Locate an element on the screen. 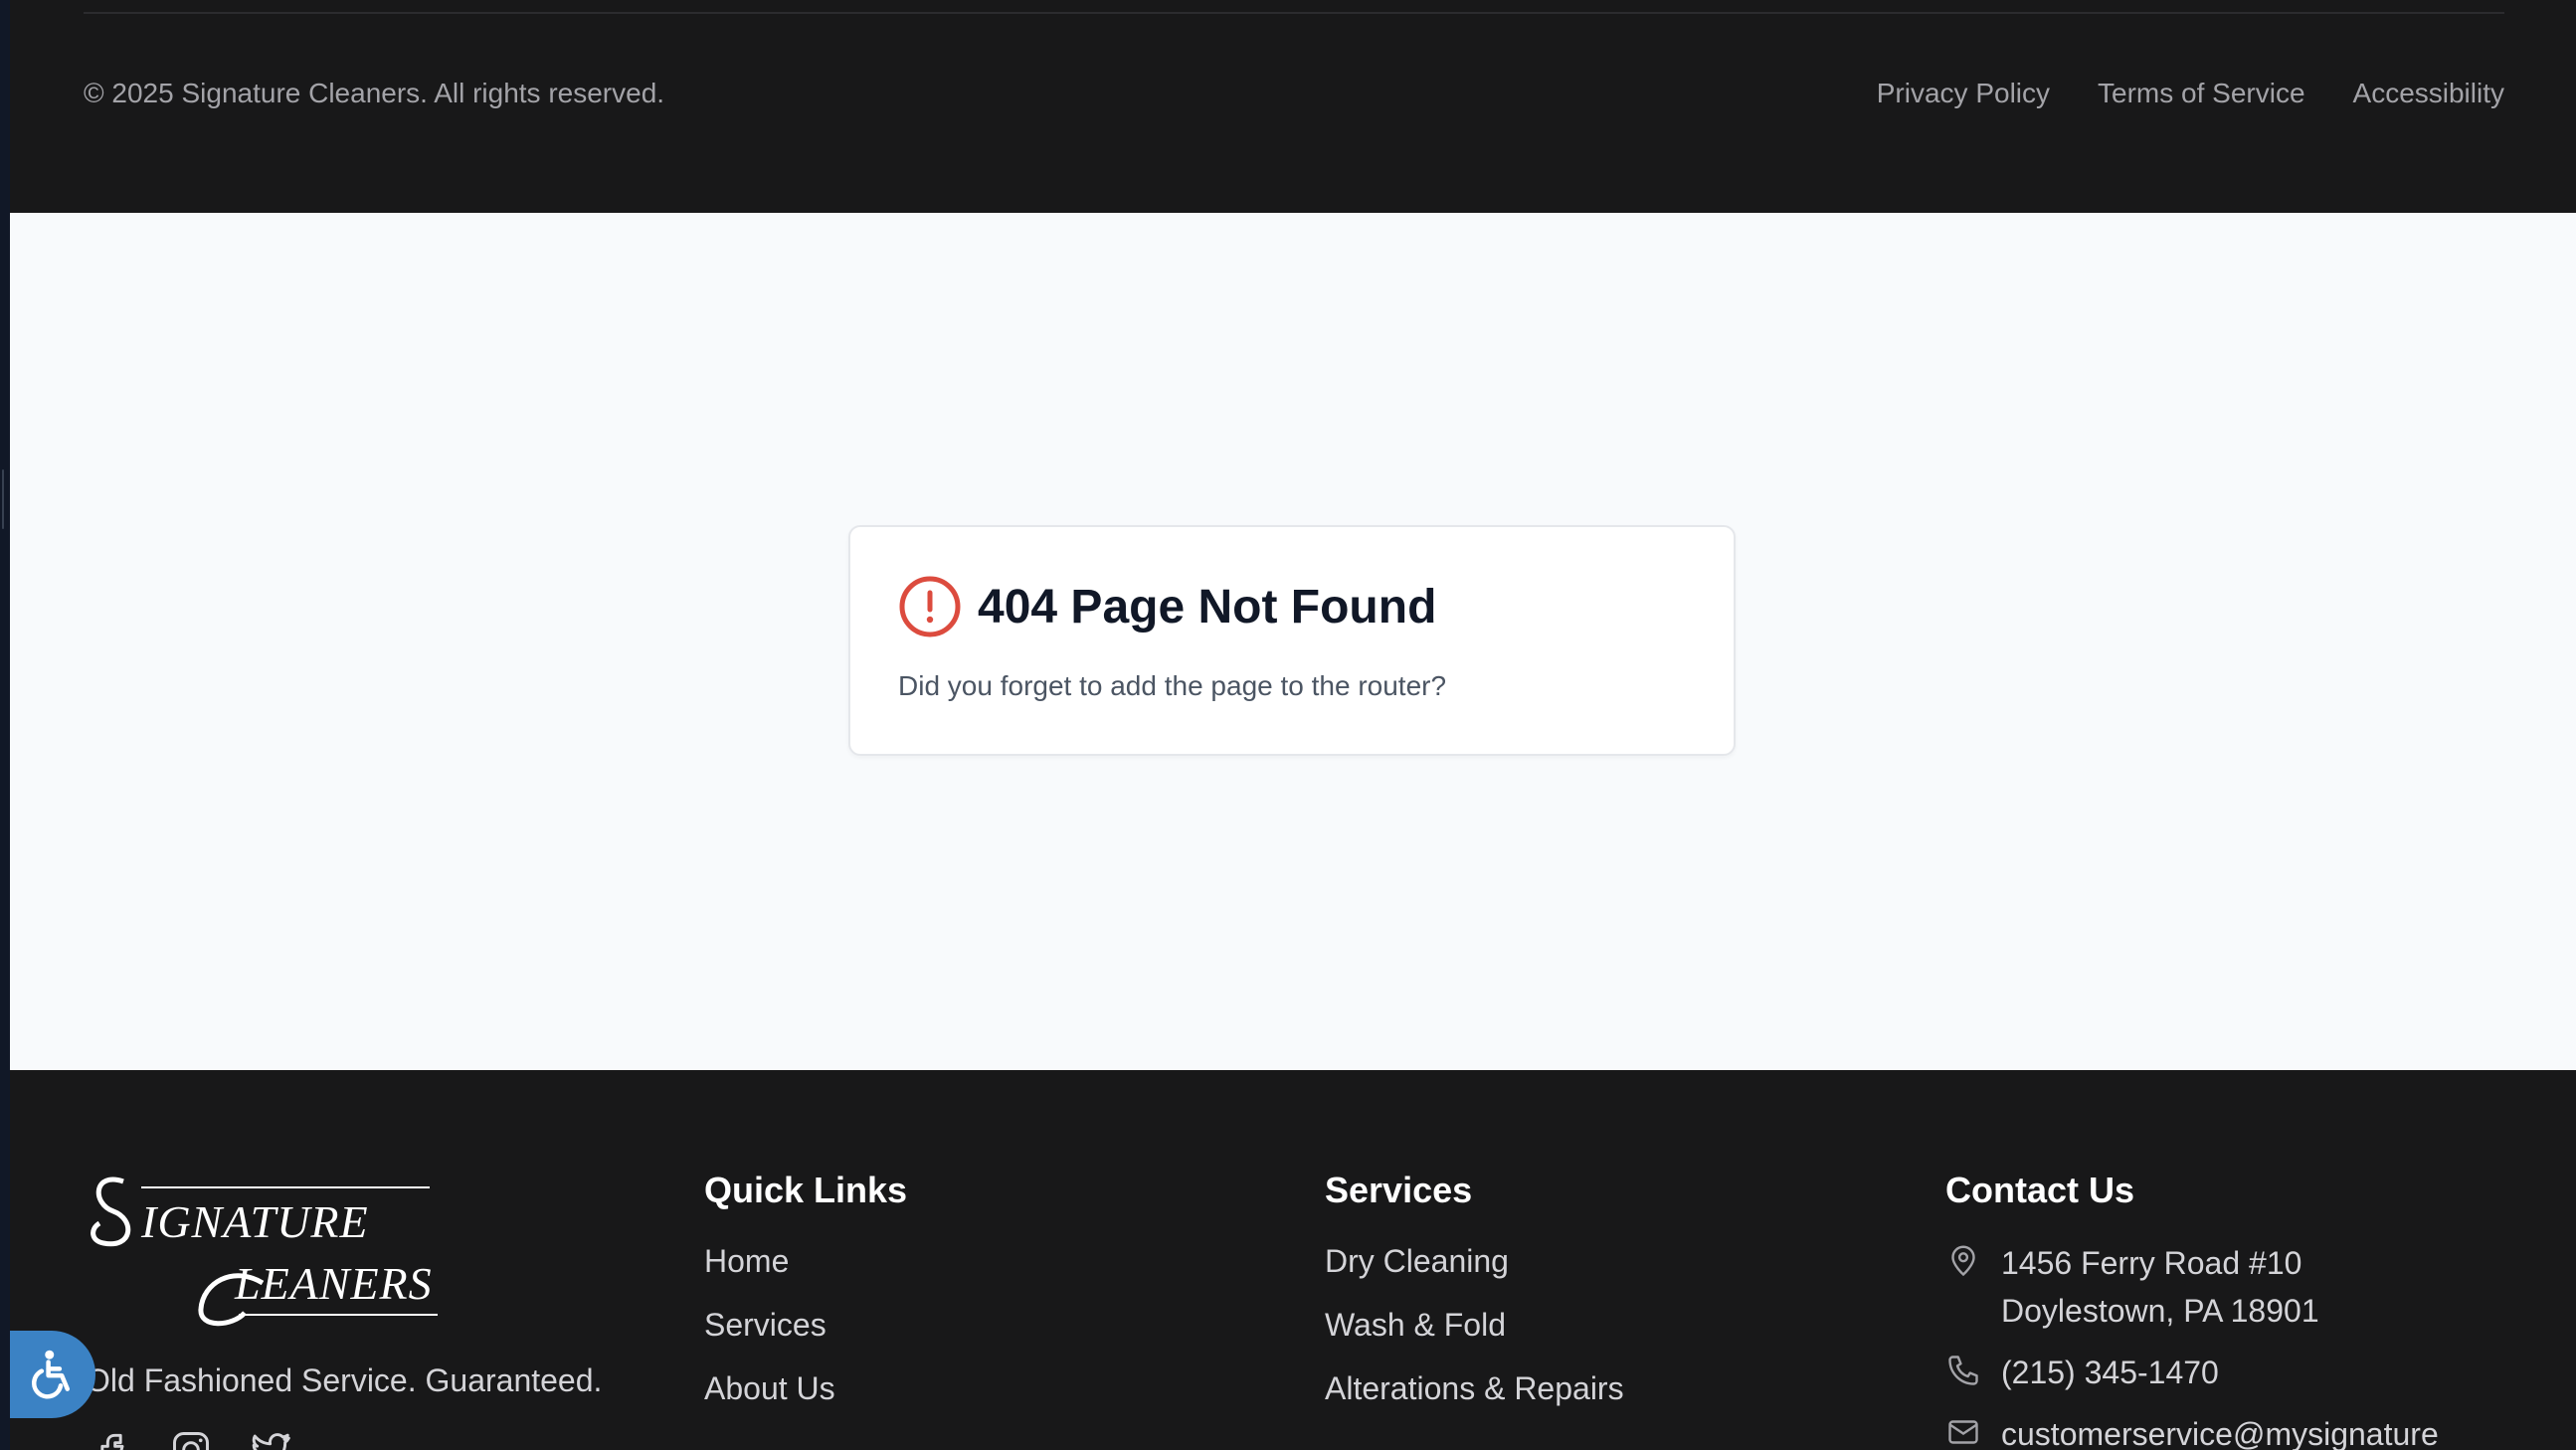 The image size is (2576, 1450). wheelchair-icon is located at coordinates (50, 1374).